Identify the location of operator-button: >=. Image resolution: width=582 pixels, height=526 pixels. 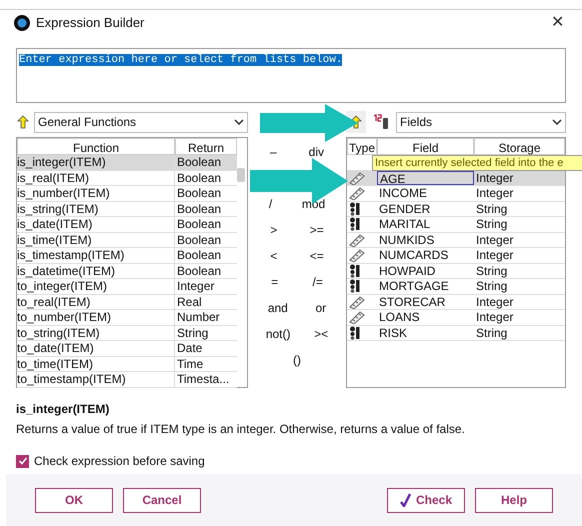
(316, 230).